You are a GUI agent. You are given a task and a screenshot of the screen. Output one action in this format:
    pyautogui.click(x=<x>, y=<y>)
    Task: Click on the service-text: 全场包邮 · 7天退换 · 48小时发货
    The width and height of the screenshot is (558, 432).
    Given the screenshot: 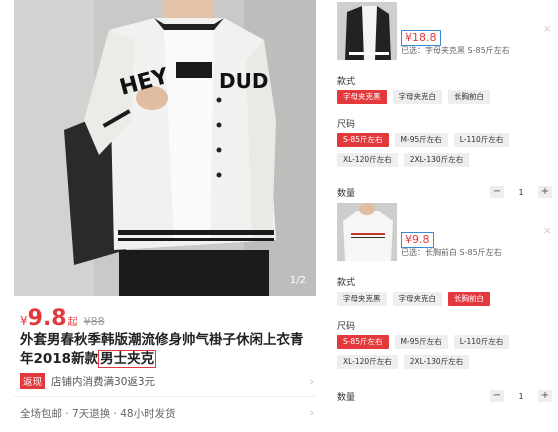 What is the action you would take?
    pyautogui.click(x=98, y=413)
    